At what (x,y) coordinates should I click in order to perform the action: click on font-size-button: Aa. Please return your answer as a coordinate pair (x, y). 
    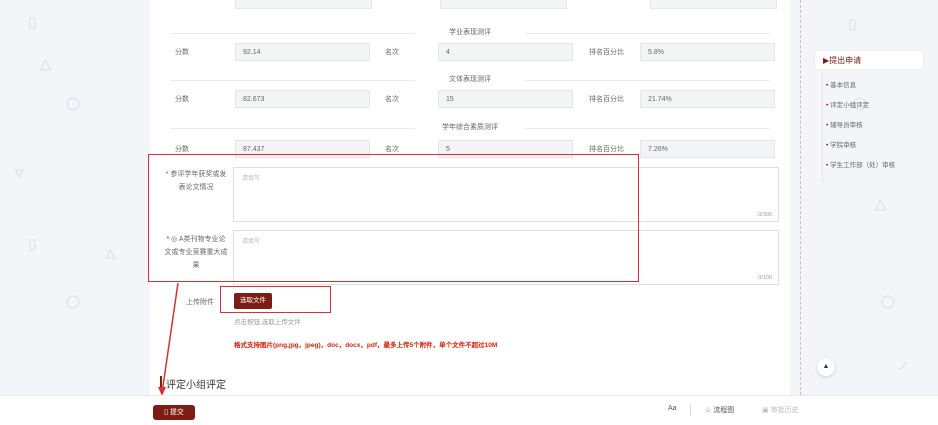
    Looking at the image, I should click on (672, 408).